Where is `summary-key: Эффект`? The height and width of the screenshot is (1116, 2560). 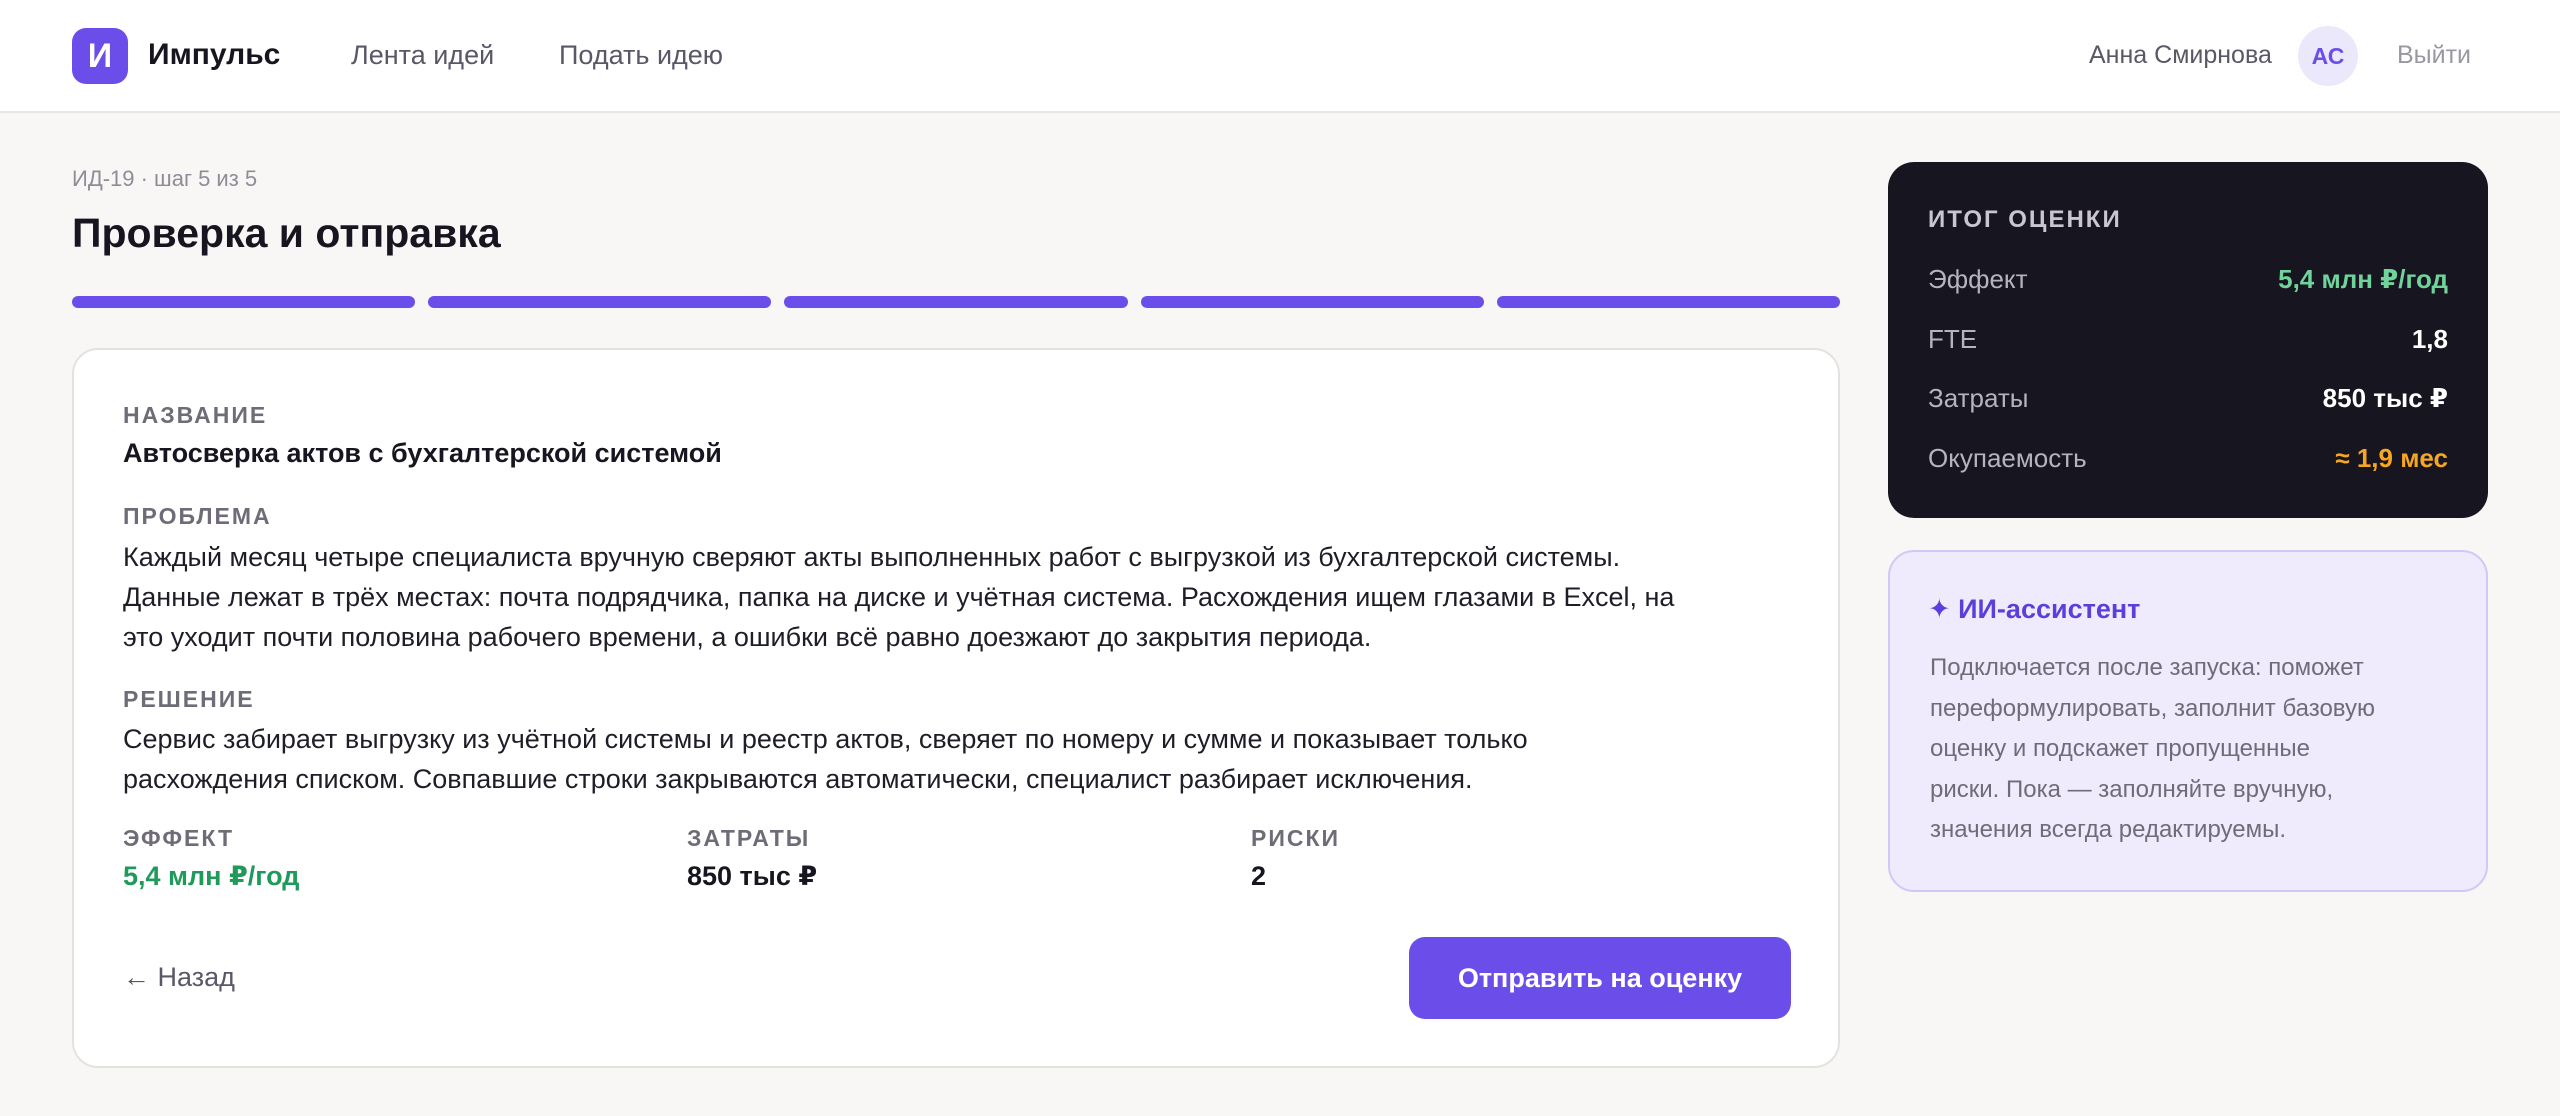
summary-key: Эффект is located at coordinates (1978, 279).